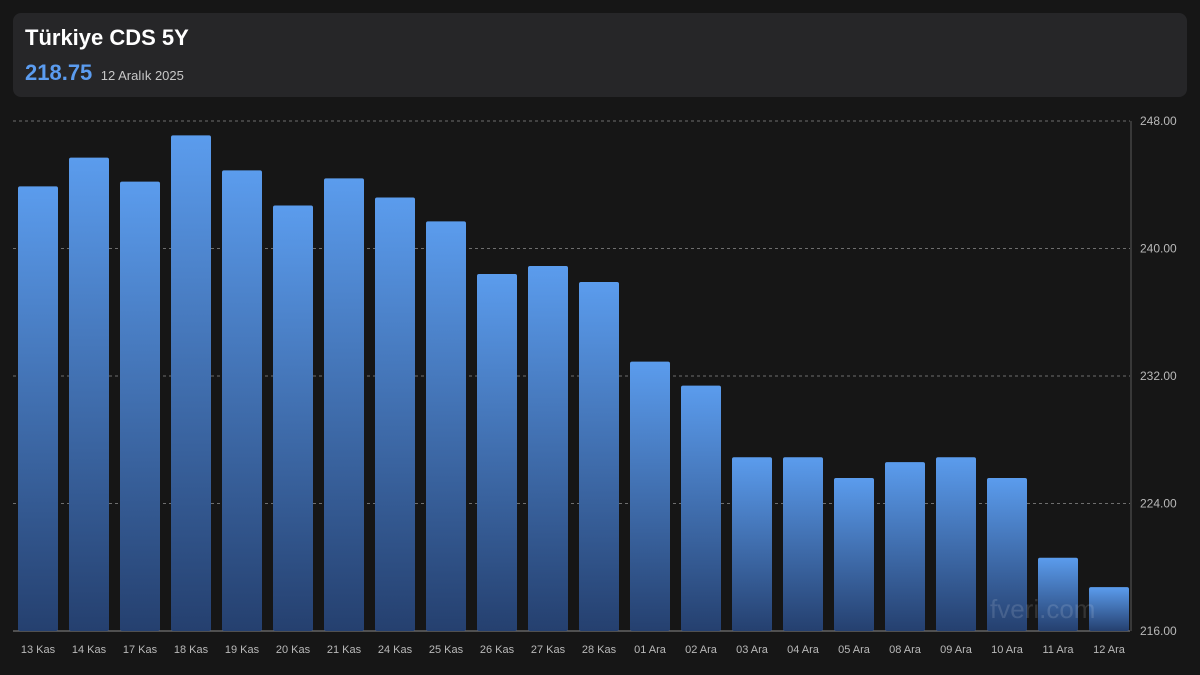 The width and height of the screenshot is (1200, 675). I want to click on x-tick-label: 27 Kas, so click(548, 650).